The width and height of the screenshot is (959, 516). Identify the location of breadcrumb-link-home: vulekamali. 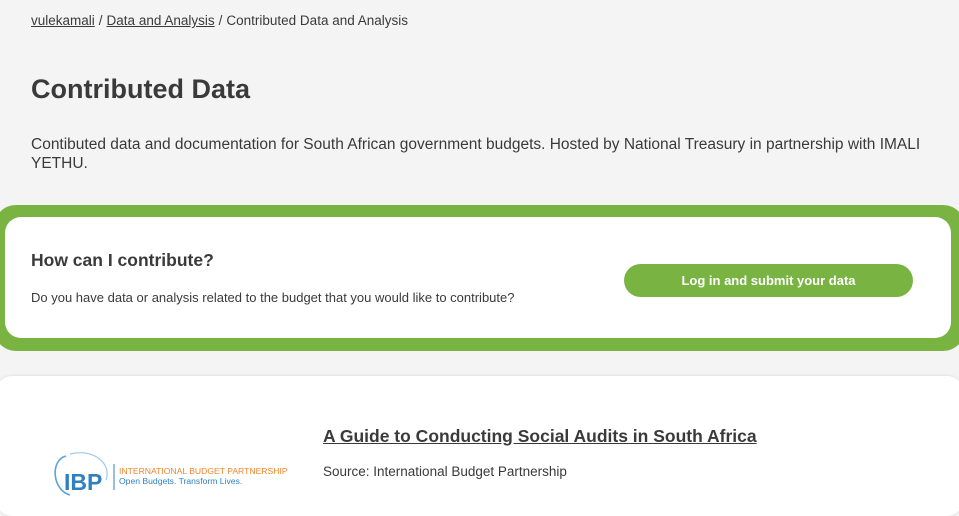
(63, 20).